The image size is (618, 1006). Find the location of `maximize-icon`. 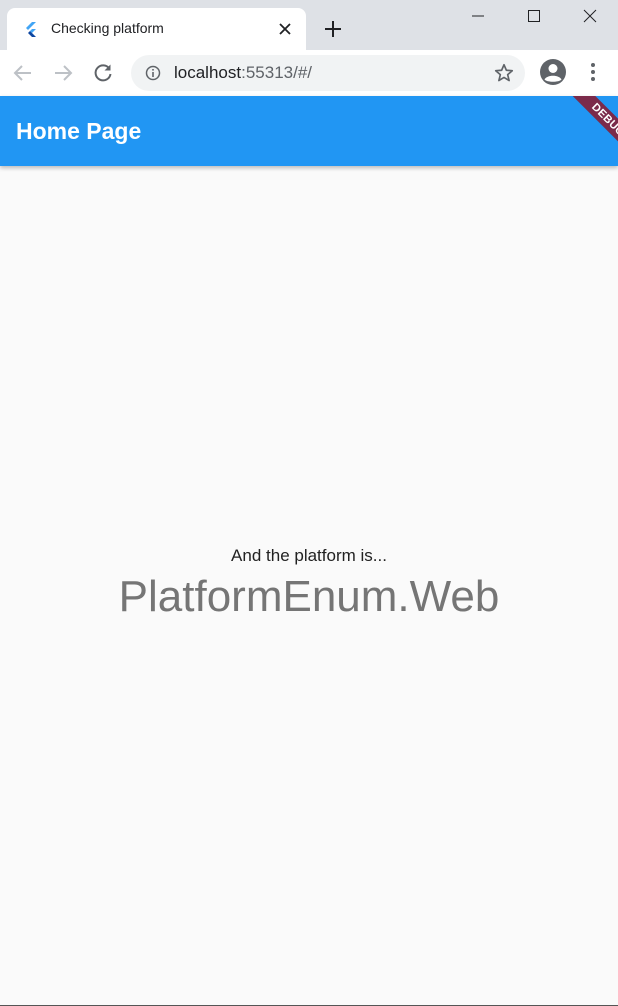

maximize-icon is located at coordinates (534, 16).